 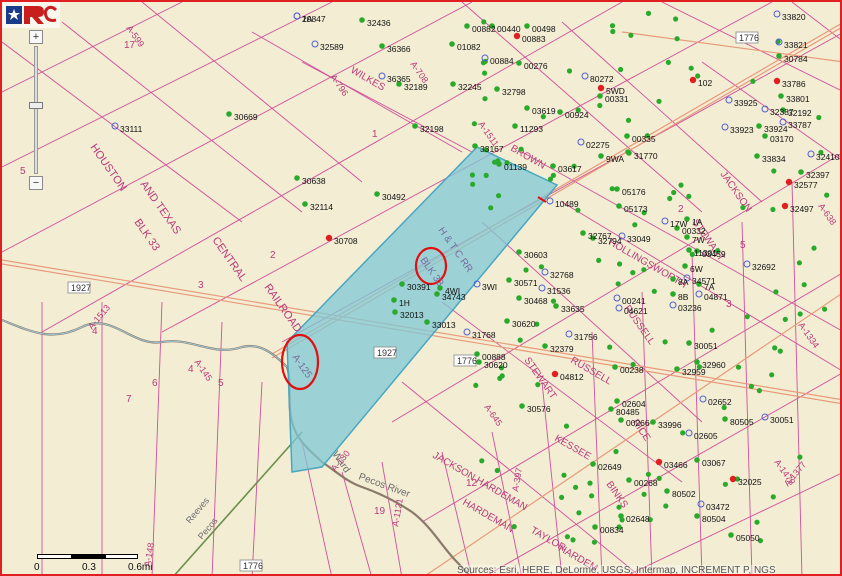 What do you see at coordinates (36, 183) in the screenshot?
I see `zoom-out-button: −` at bounding box center [36, 183].